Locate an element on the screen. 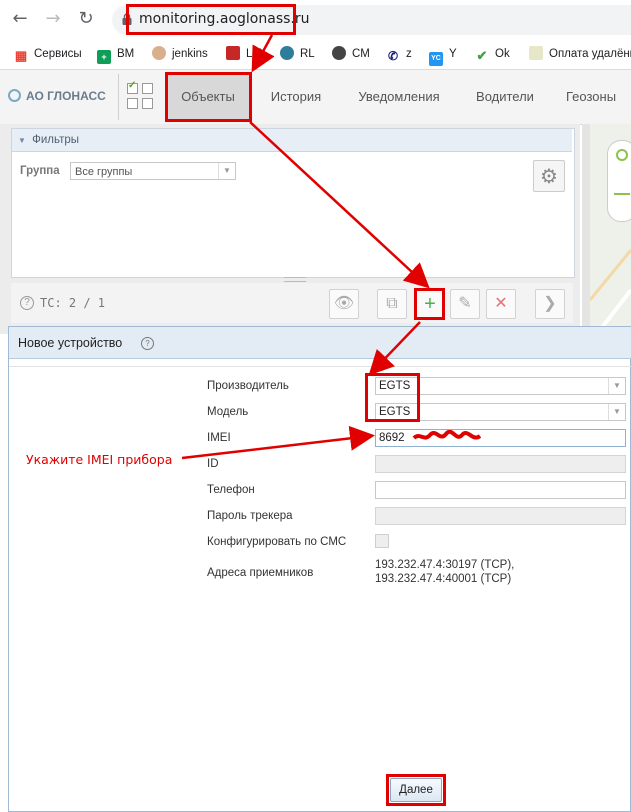 Image resolution: width=631 pixels, height=812 pixels. next-page-button: ❯ is located at coordinates (550, 304).